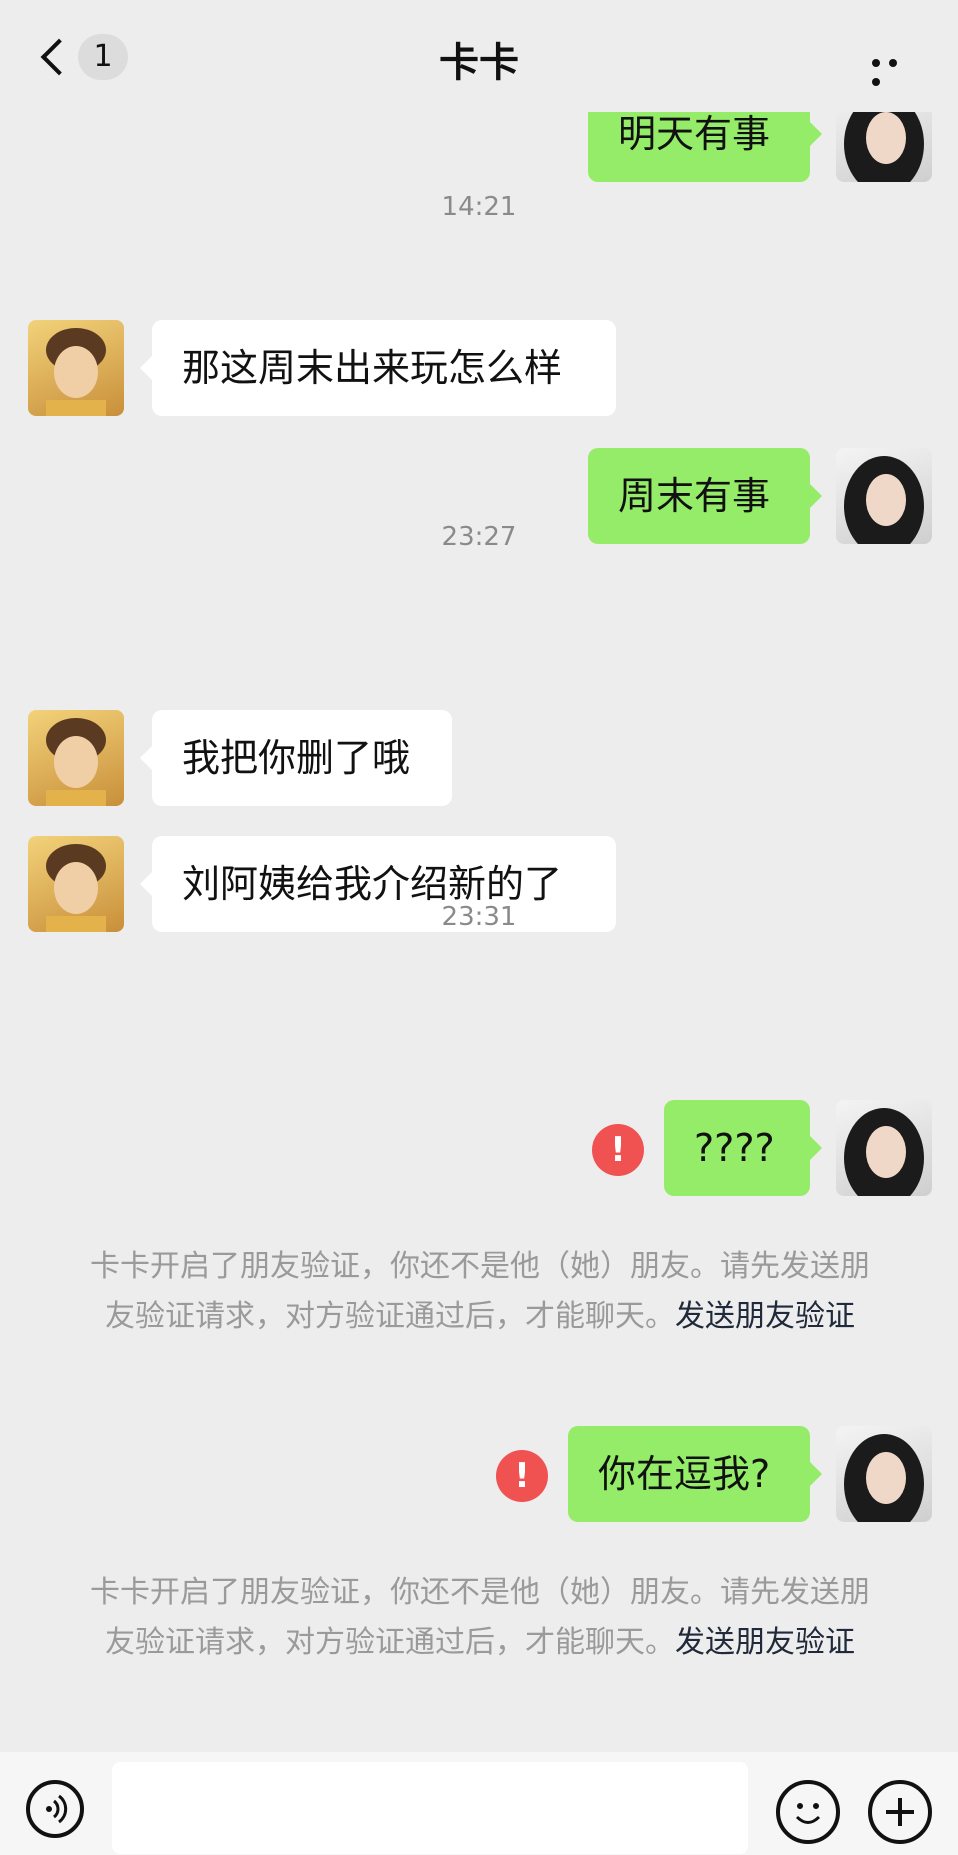 This screenshot has height=1855, width=958. I want to click on emoji-button, so click(808, 1812).